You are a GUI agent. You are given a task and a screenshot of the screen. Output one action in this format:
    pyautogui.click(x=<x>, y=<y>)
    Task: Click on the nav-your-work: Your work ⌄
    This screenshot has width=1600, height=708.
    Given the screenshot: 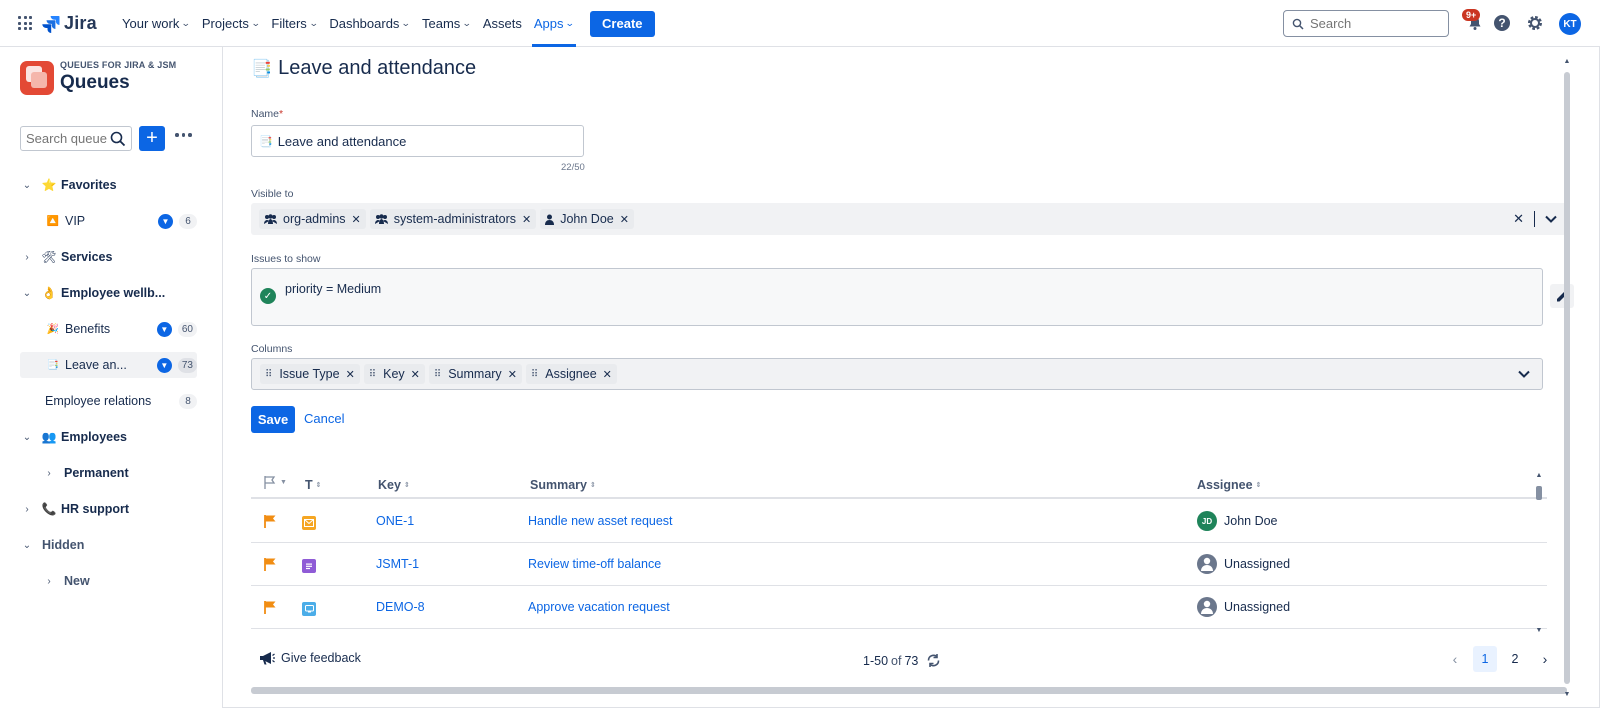 What is the action you would take?
    pyautogui.click(x=156, y=23)
    